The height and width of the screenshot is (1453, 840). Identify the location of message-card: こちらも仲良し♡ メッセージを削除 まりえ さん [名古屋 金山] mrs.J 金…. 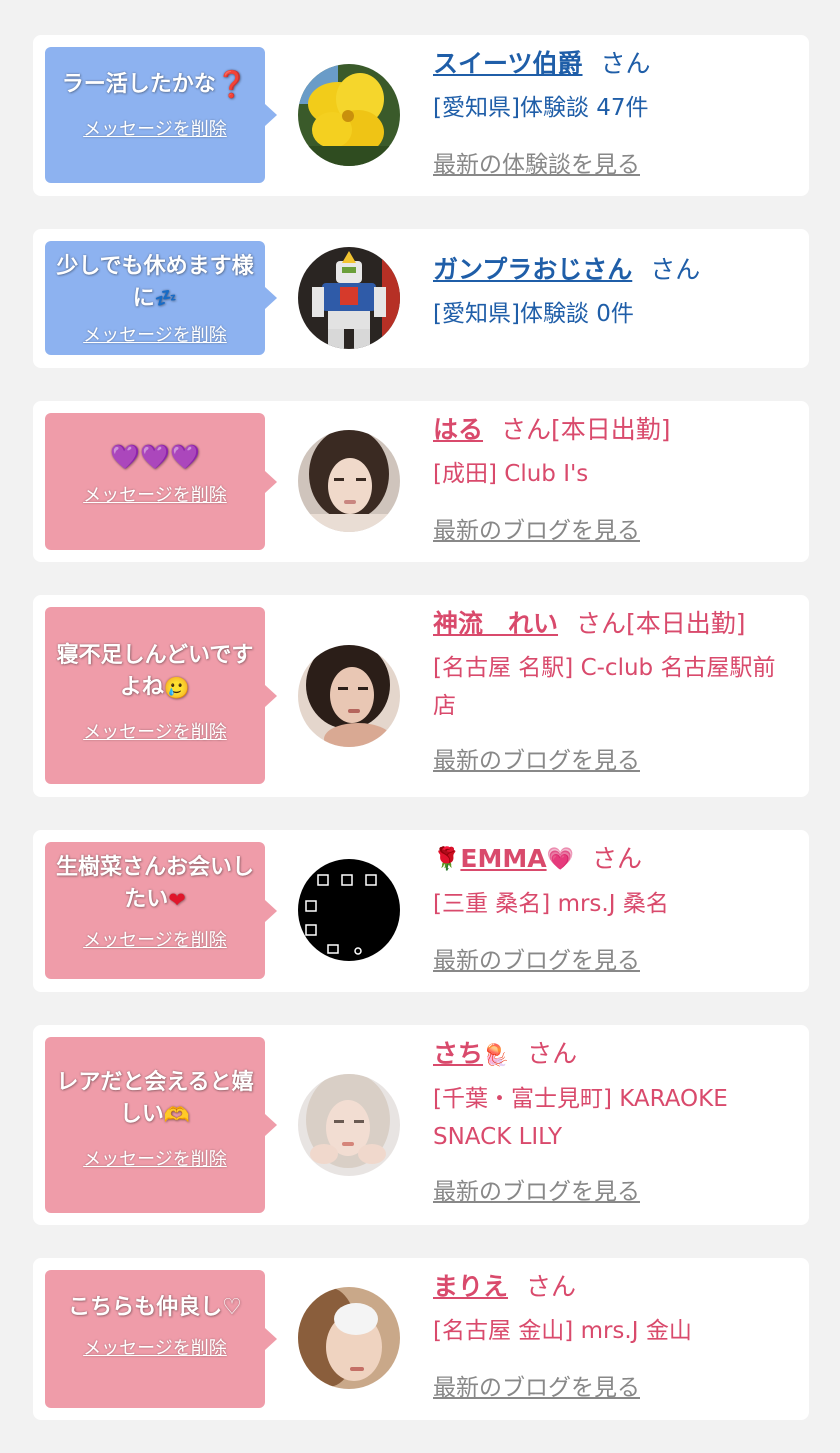
(421, 1339).